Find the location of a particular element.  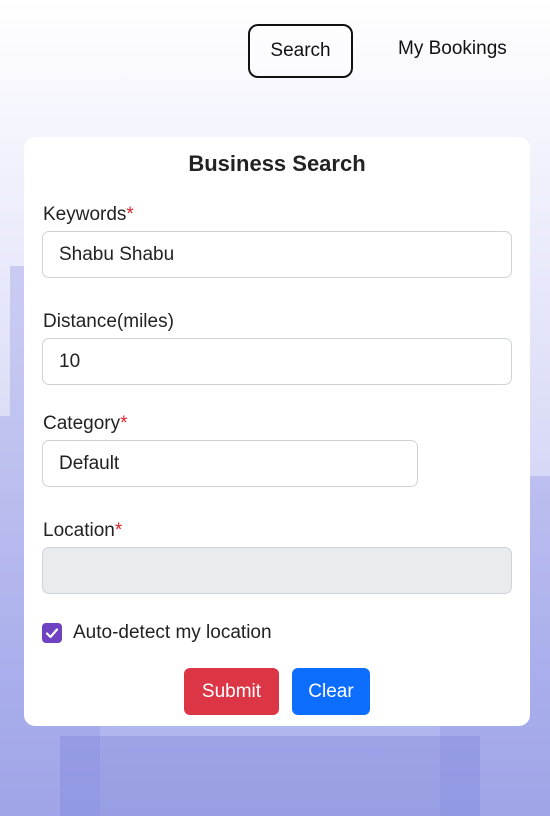

clear-button: Clear is located at coordinates (331, 691).